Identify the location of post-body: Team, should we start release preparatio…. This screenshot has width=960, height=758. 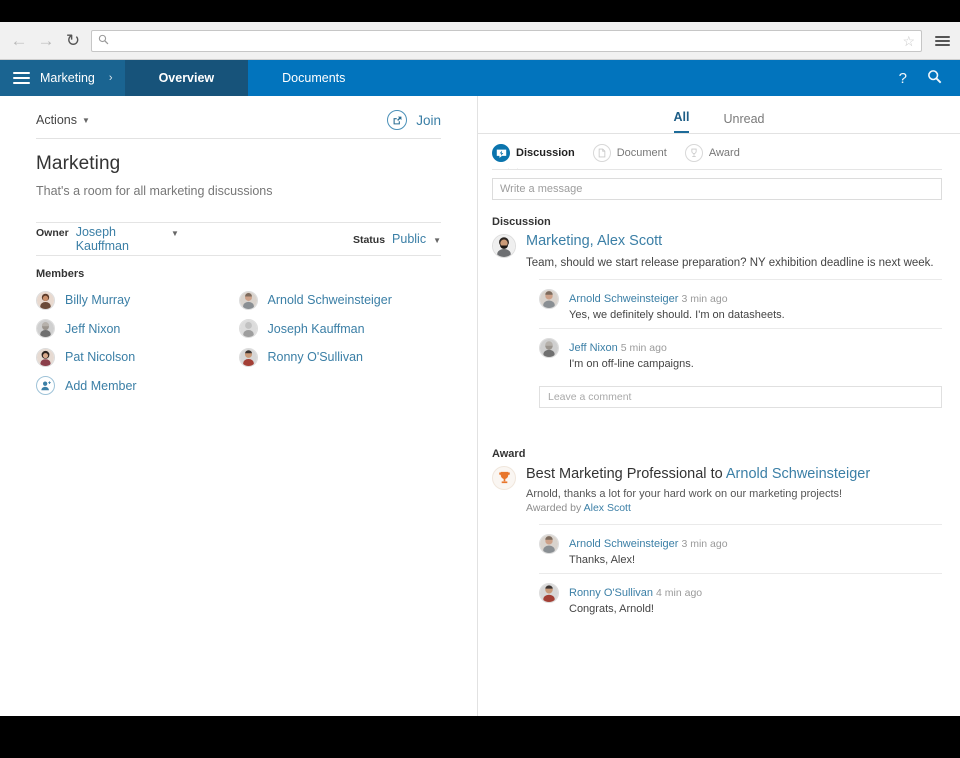
(730, 262).